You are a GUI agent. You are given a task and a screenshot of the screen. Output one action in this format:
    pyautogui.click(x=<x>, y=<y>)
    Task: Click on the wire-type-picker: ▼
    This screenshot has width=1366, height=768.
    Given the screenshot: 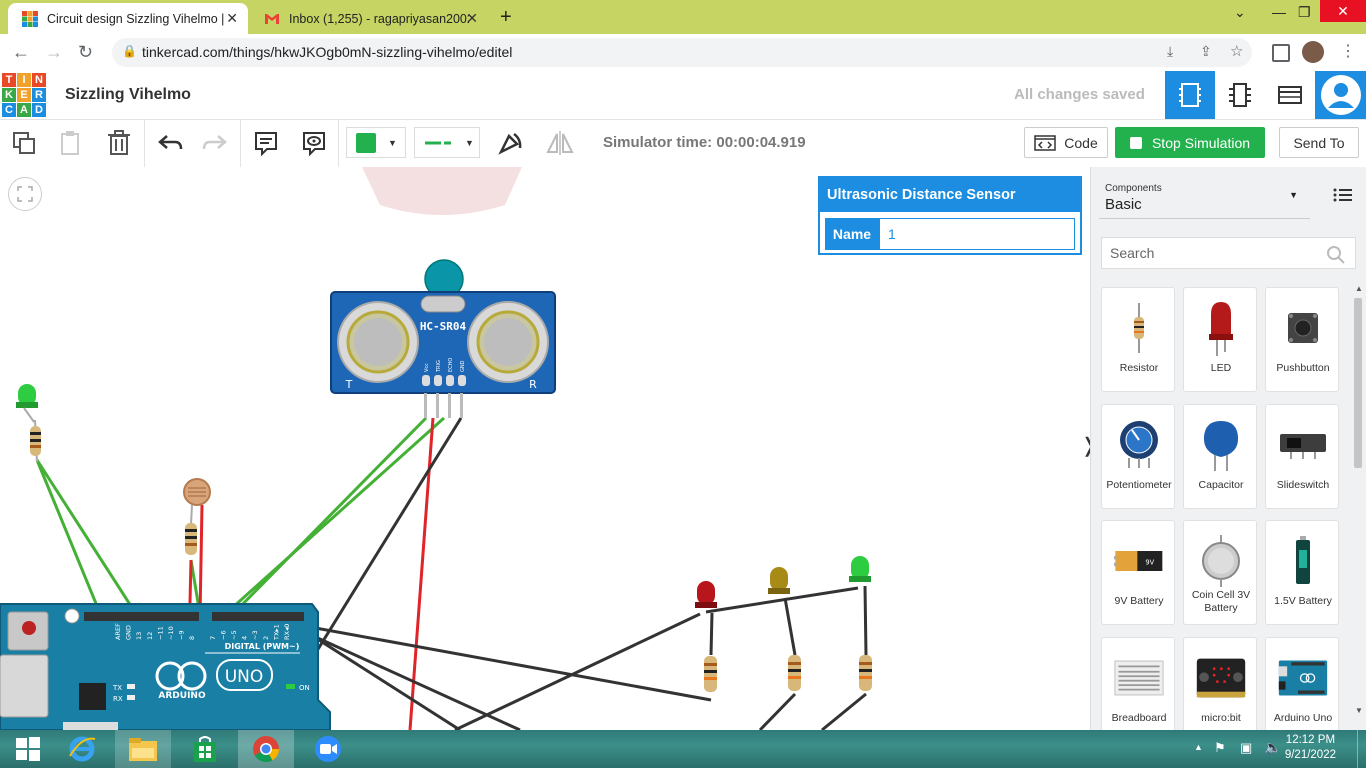 What is the action you would take?
    pyautogui.click(x=447, y=142)
    